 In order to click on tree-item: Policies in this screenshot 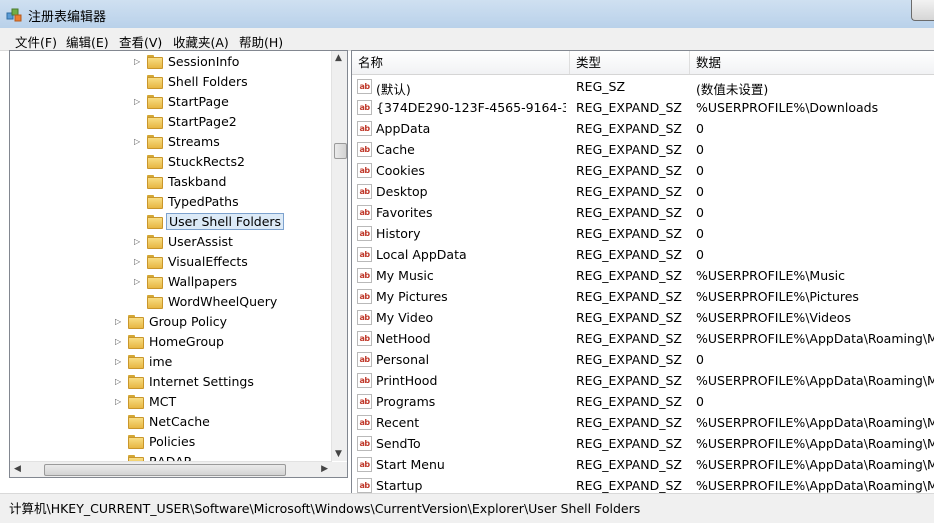, I will do `click(170, 442)`.